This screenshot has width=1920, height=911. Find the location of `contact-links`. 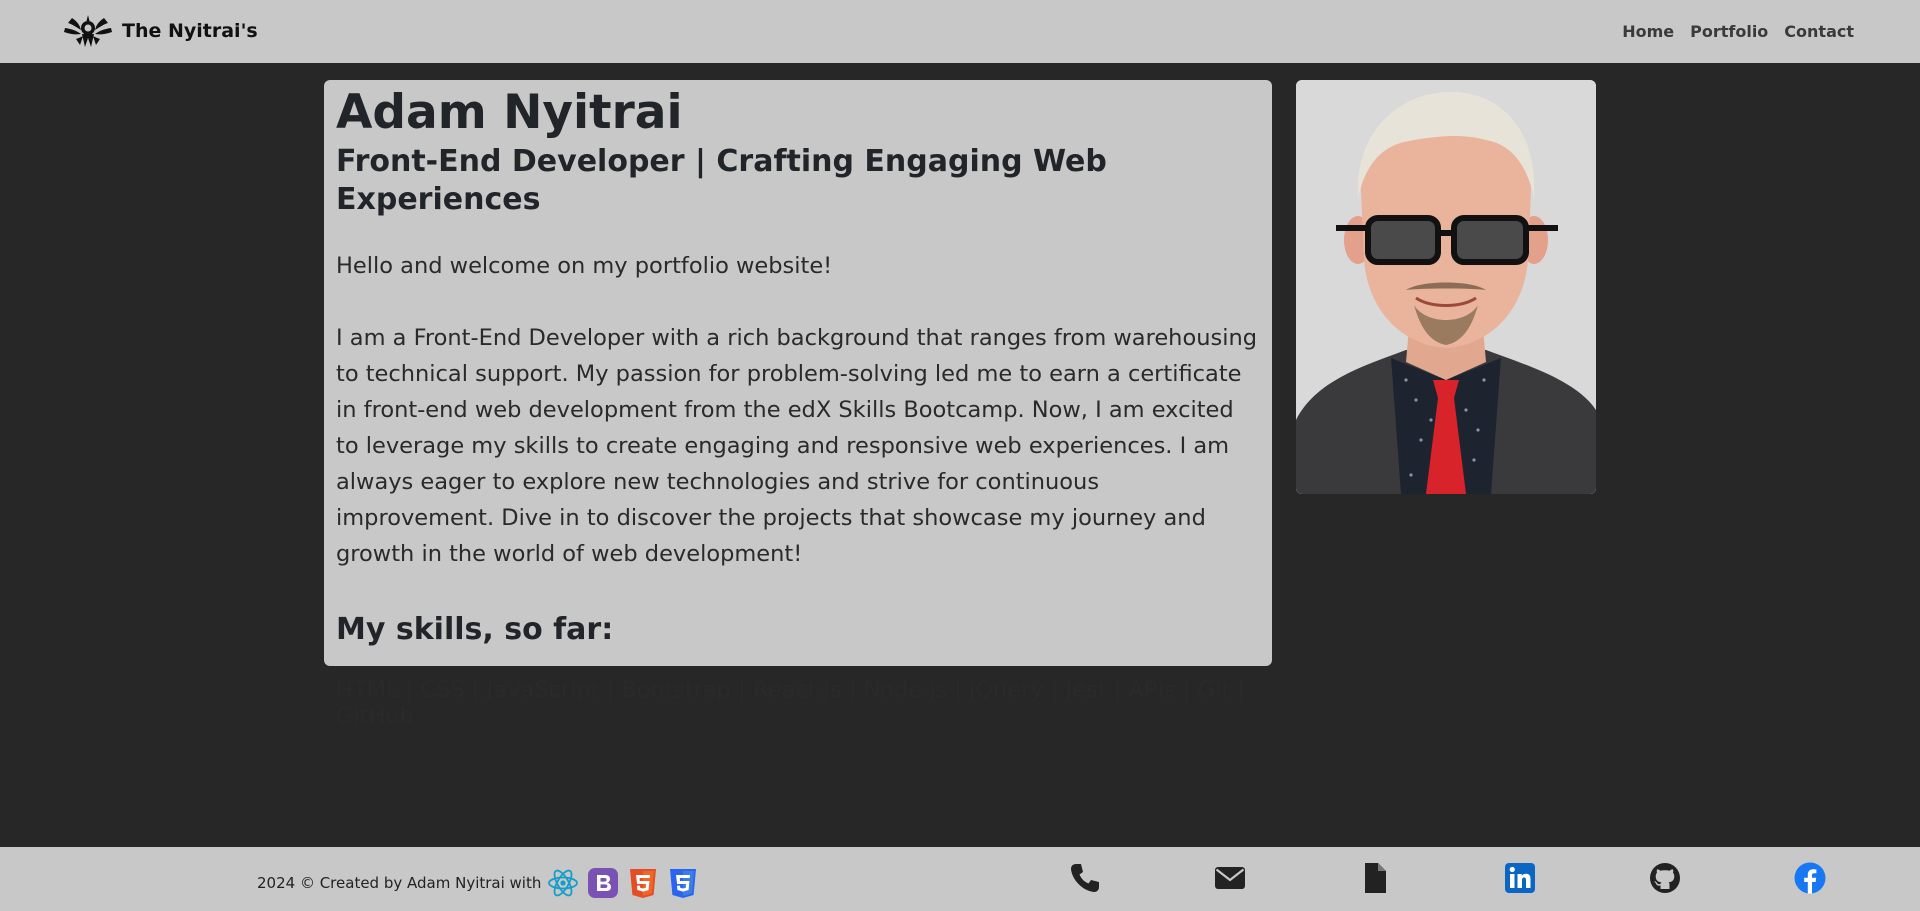

contact-links is located at coordinates (1447, 878).